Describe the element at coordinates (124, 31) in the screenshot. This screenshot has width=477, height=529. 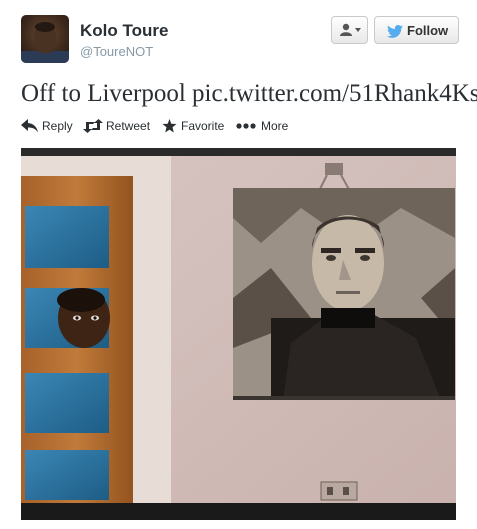
I see `user-name: Kolo Toure` at that location.